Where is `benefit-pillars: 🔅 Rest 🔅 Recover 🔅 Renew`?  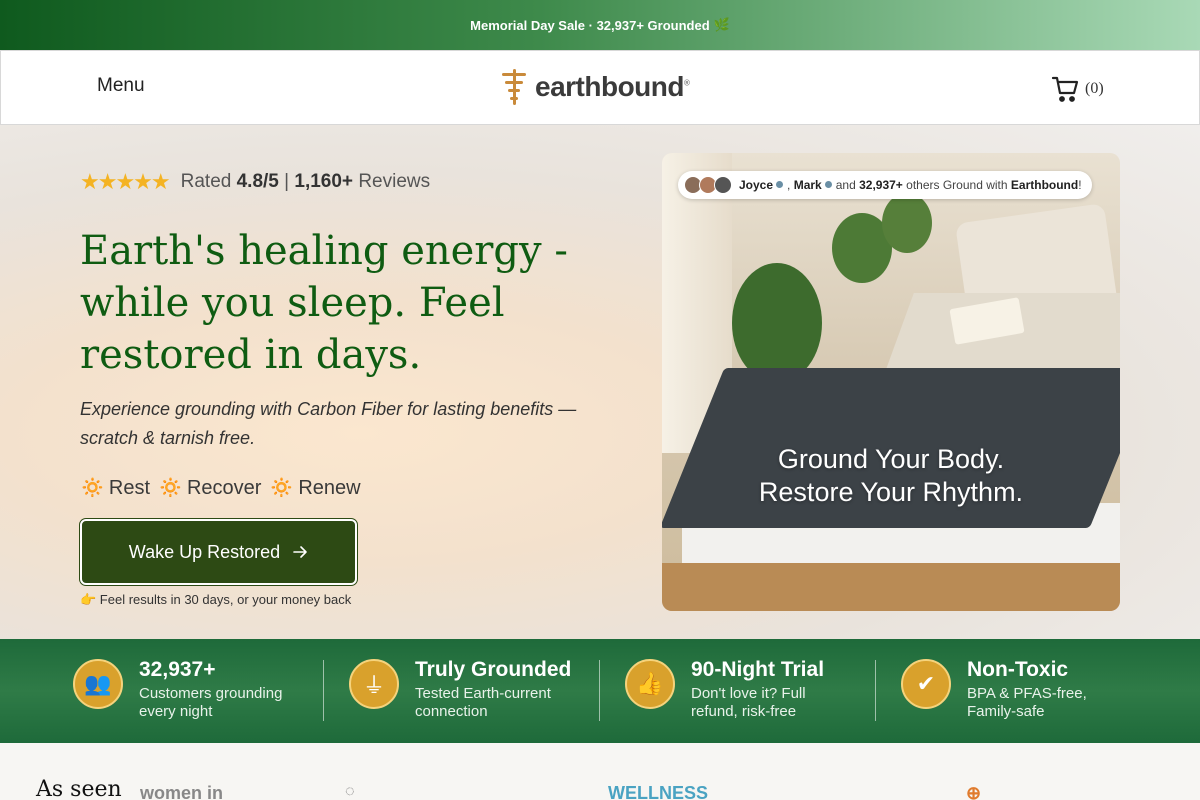 benefit-pillars: 🔅 Rest 🔅 Recover 🔅 Renew is located at coordinates (220, 487).